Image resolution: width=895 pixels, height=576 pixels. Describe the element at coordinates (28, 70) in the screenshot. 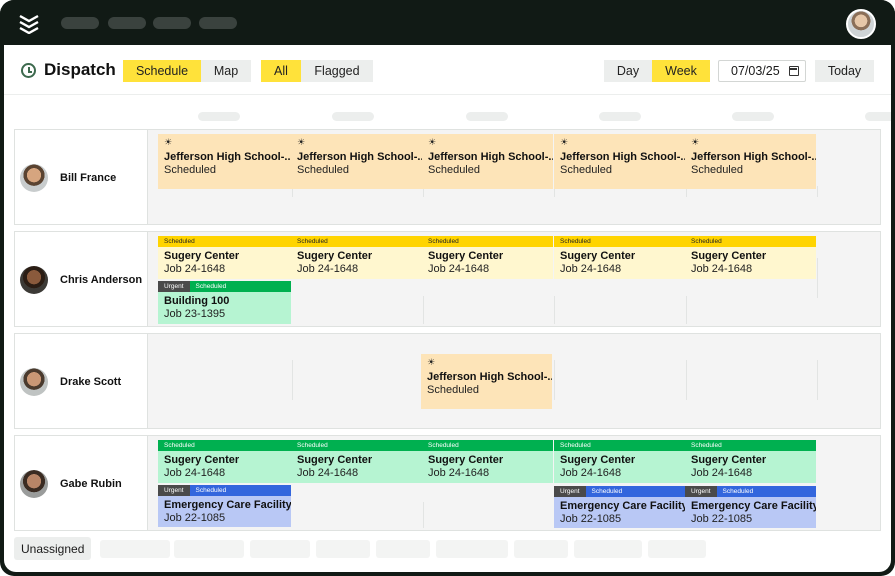

I see `clock-icon` at that location.